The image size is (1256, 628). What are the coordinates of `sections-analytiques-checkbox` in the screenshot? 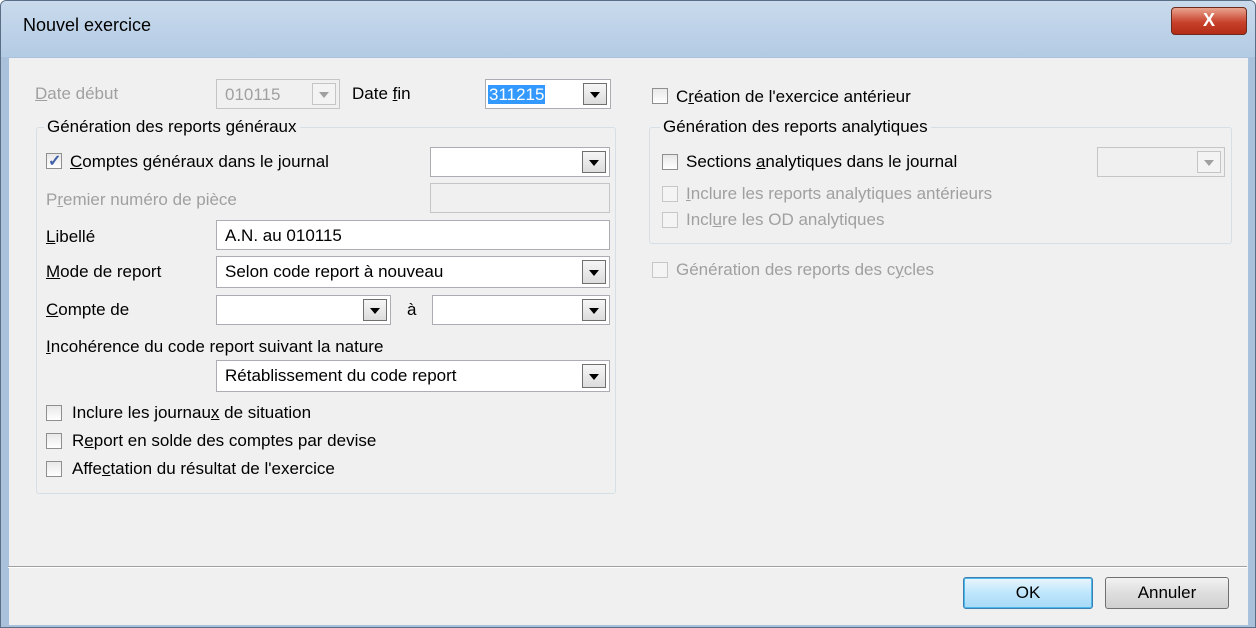 It's located at (670, 162).